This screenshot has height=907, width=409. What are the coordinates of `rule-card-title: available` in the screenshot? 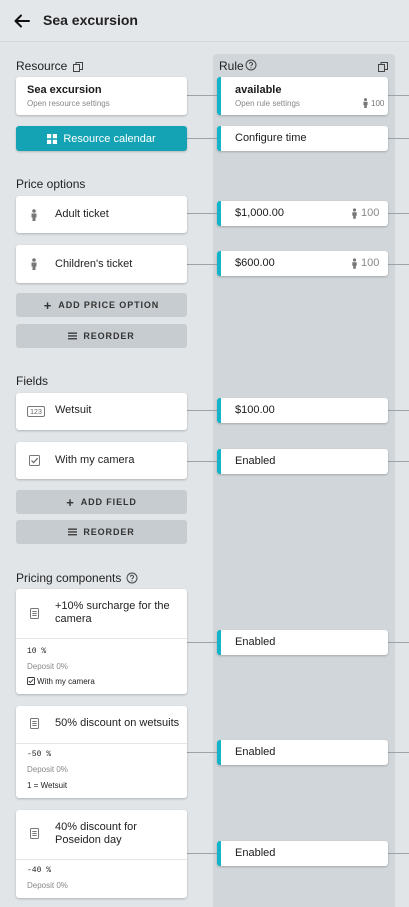 It's located at (258, 90).